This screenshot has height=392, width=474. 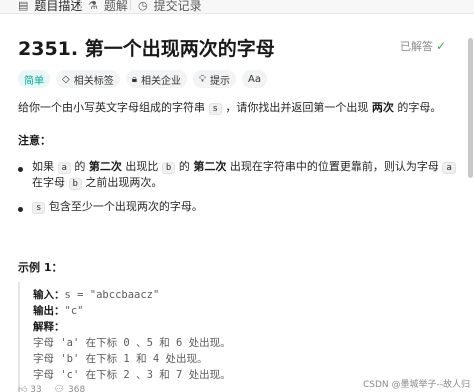 I want to click on solved-status: 已解答 ✓, so click(x=423, y=46).